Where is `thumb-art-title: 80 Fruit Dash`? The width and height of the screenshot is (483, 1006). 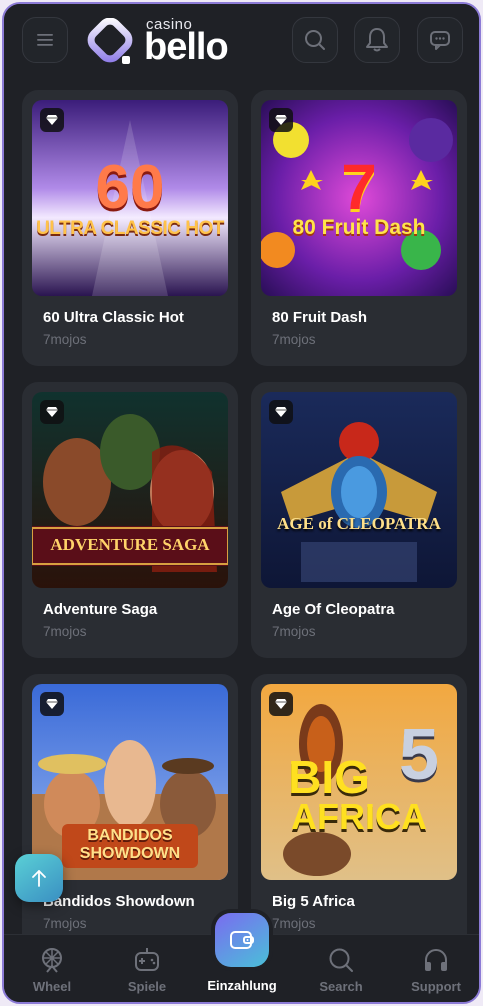 thumb-art-title: 80 Fruit Dash is located at coordinates (359, 227).